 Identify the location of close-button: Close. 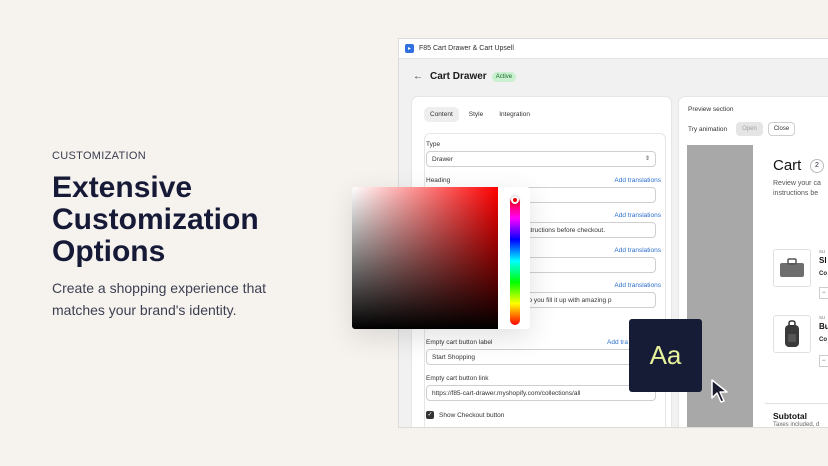
(781, 129).